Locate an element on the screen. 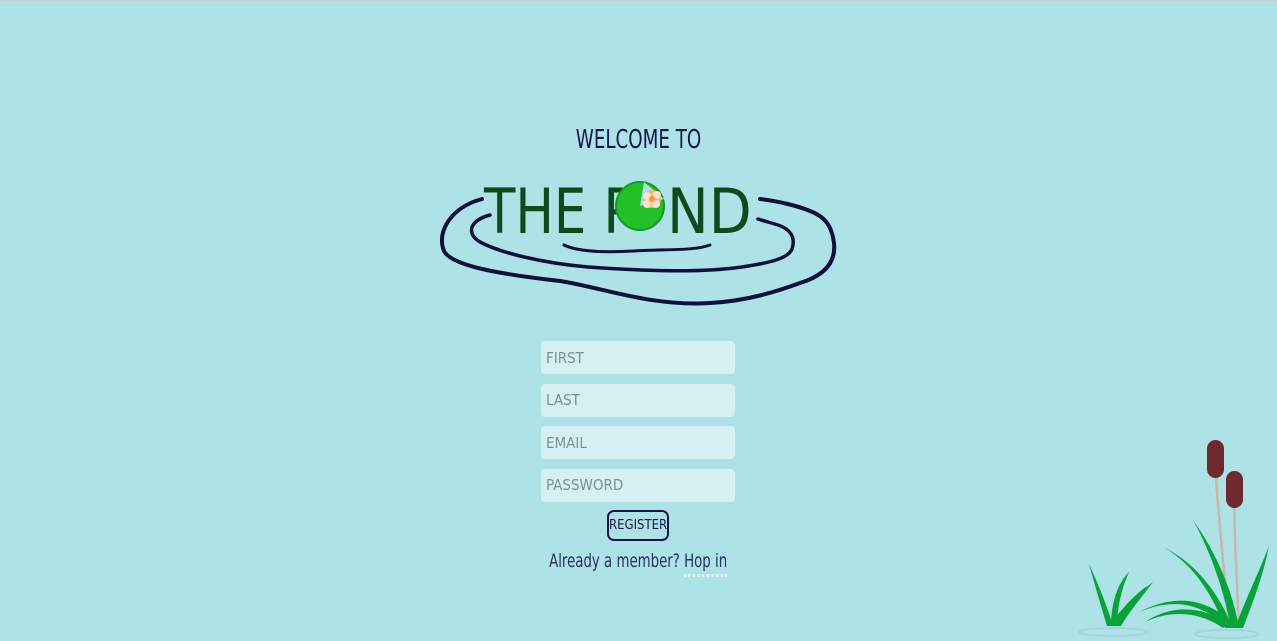 This screenshot has height=641, width=1277. already-member-text: Already a member? is located at coordinates (615, 561).